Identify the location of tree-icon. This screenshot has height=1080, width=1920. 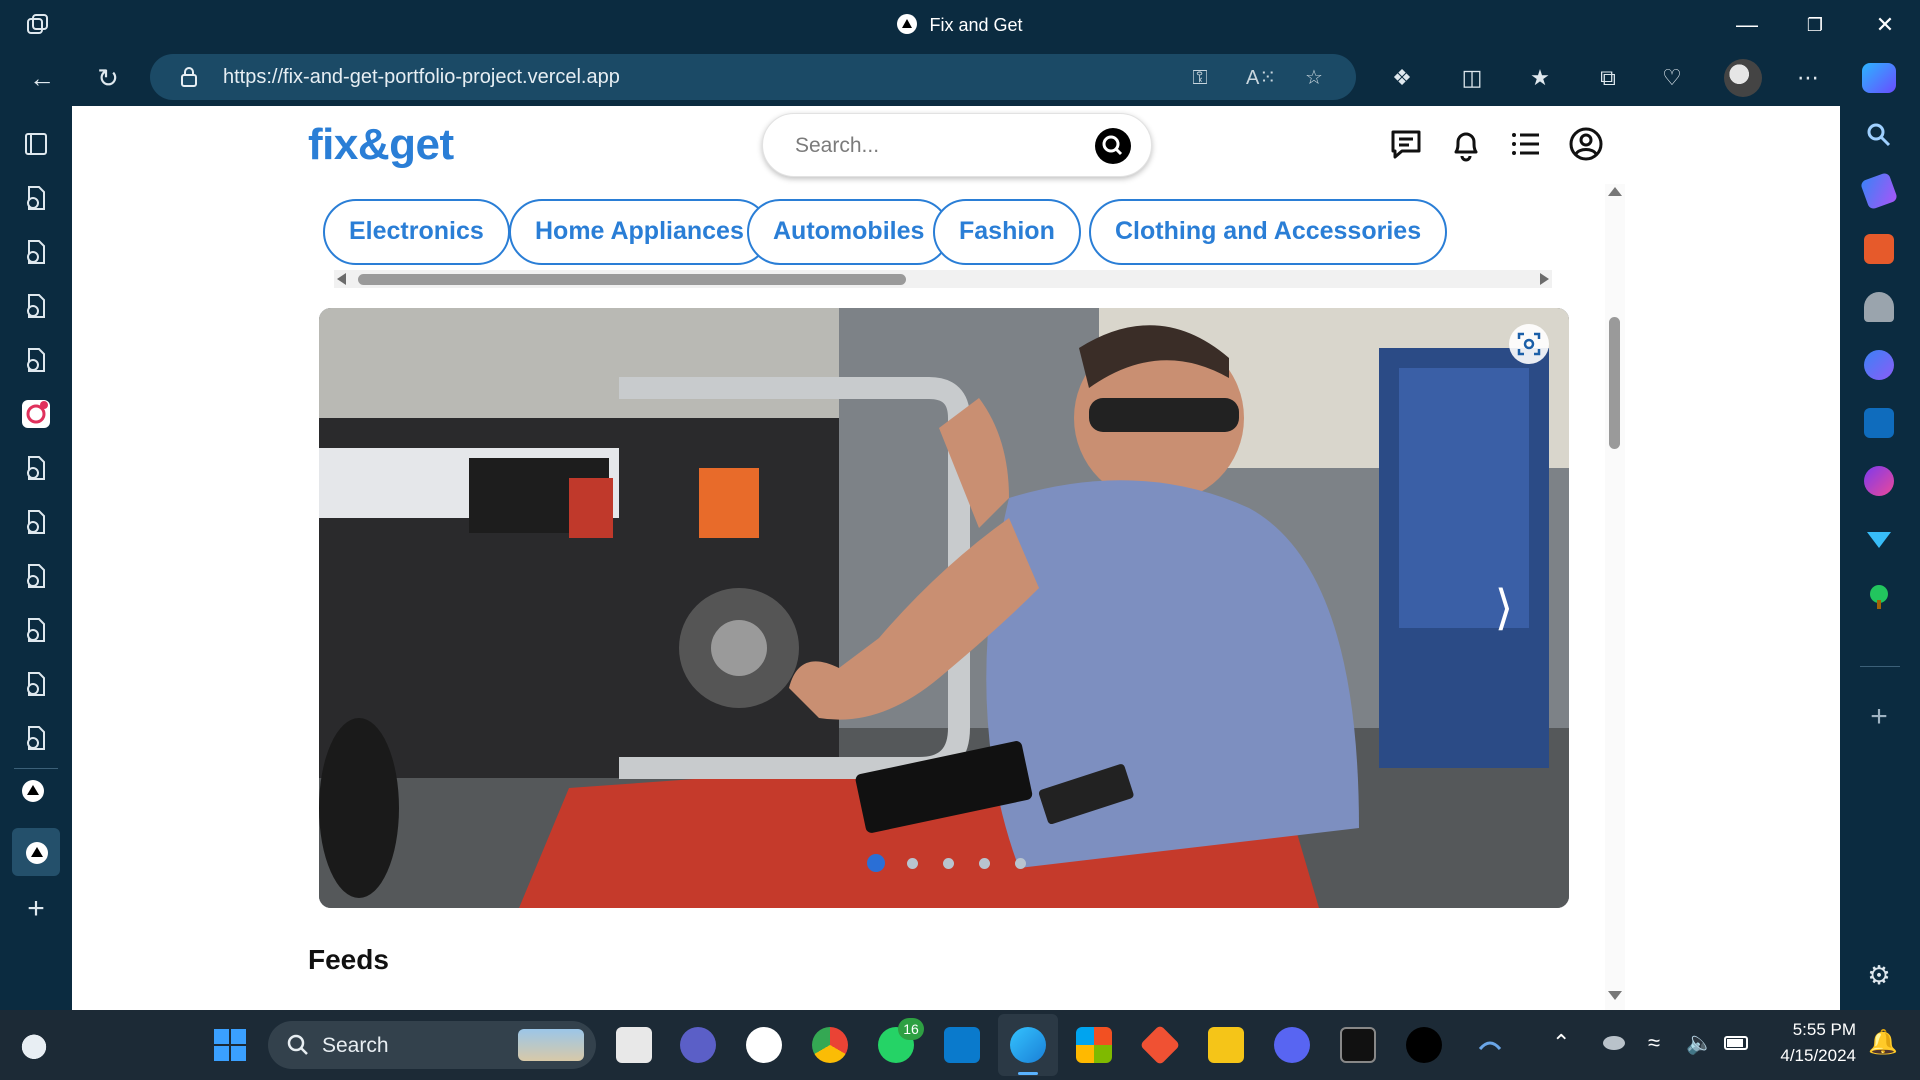
(1879, 597).